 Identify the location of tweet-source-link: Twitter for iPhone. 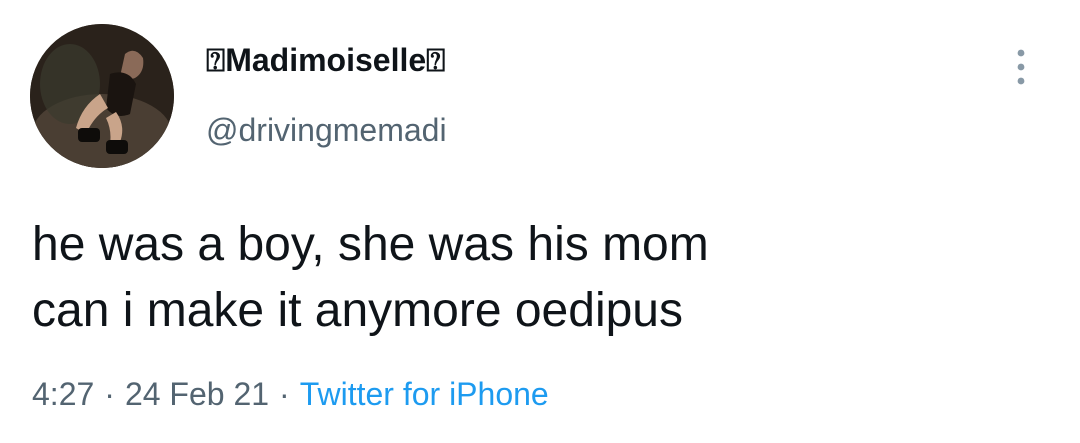
(424, 394).